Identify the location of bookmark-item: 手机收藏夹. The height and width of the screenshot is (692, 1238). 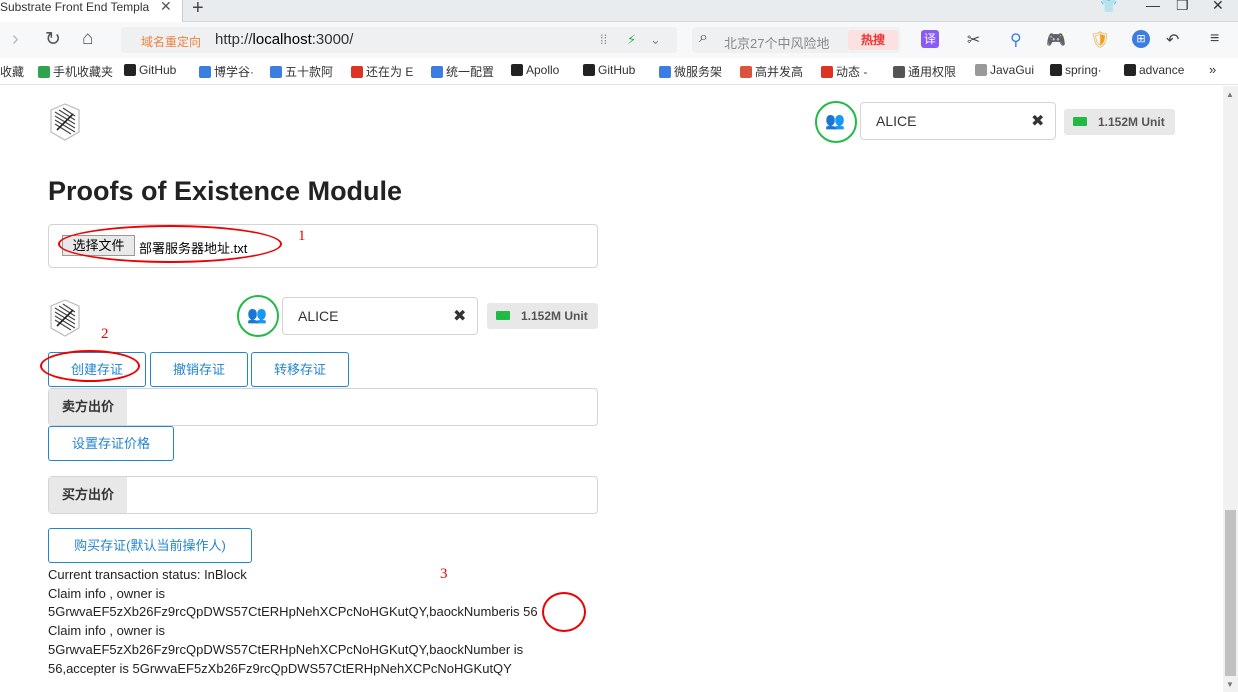
(75, 71).